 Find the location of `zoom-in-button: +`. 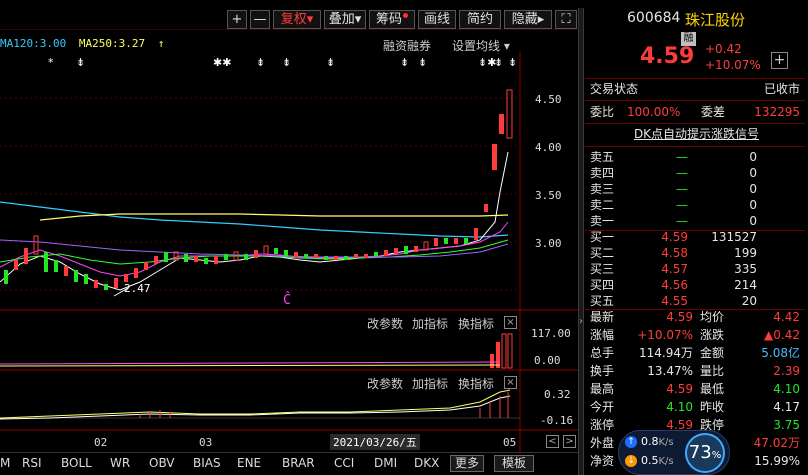

zoom-in-button: + is located at coordinates (237, 19).